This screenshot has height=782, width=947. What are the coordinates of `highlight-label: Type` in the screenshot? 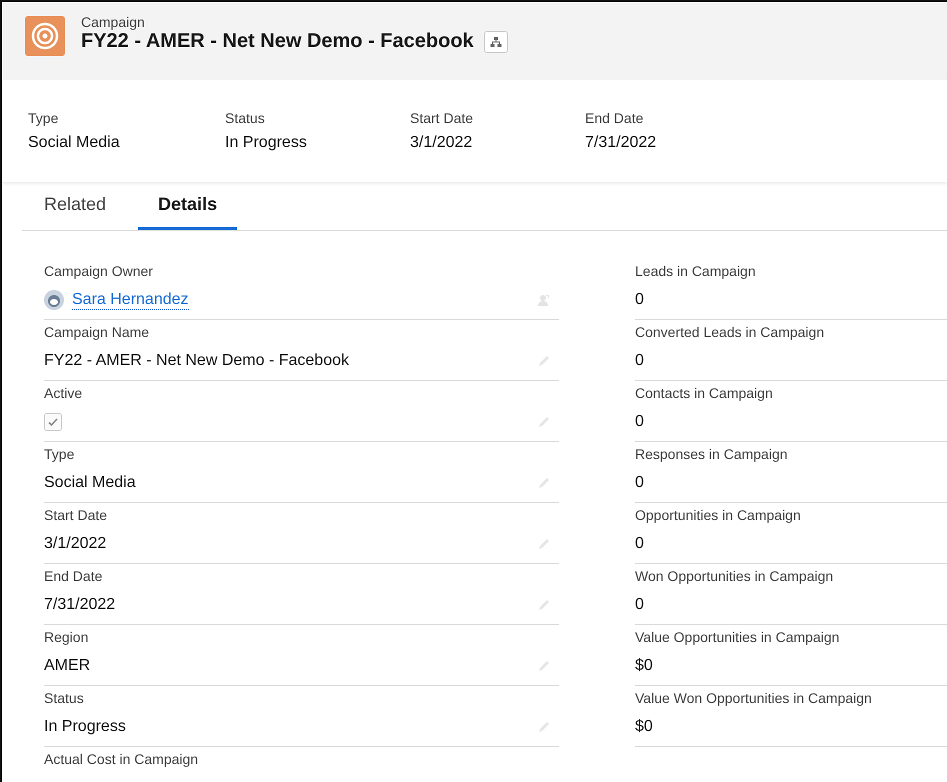 It's located at (44, 118).